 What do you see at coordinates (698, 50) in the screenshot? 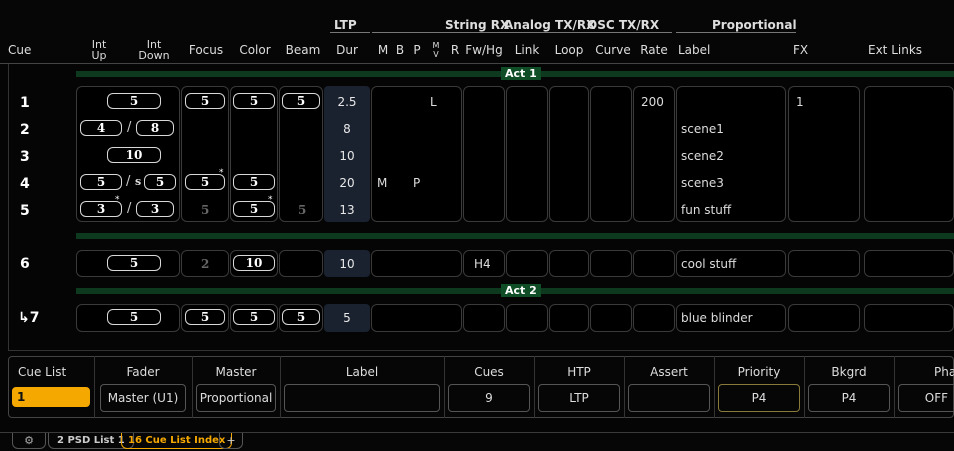
I see `col-label: Label` at bounding box center [698, 50].